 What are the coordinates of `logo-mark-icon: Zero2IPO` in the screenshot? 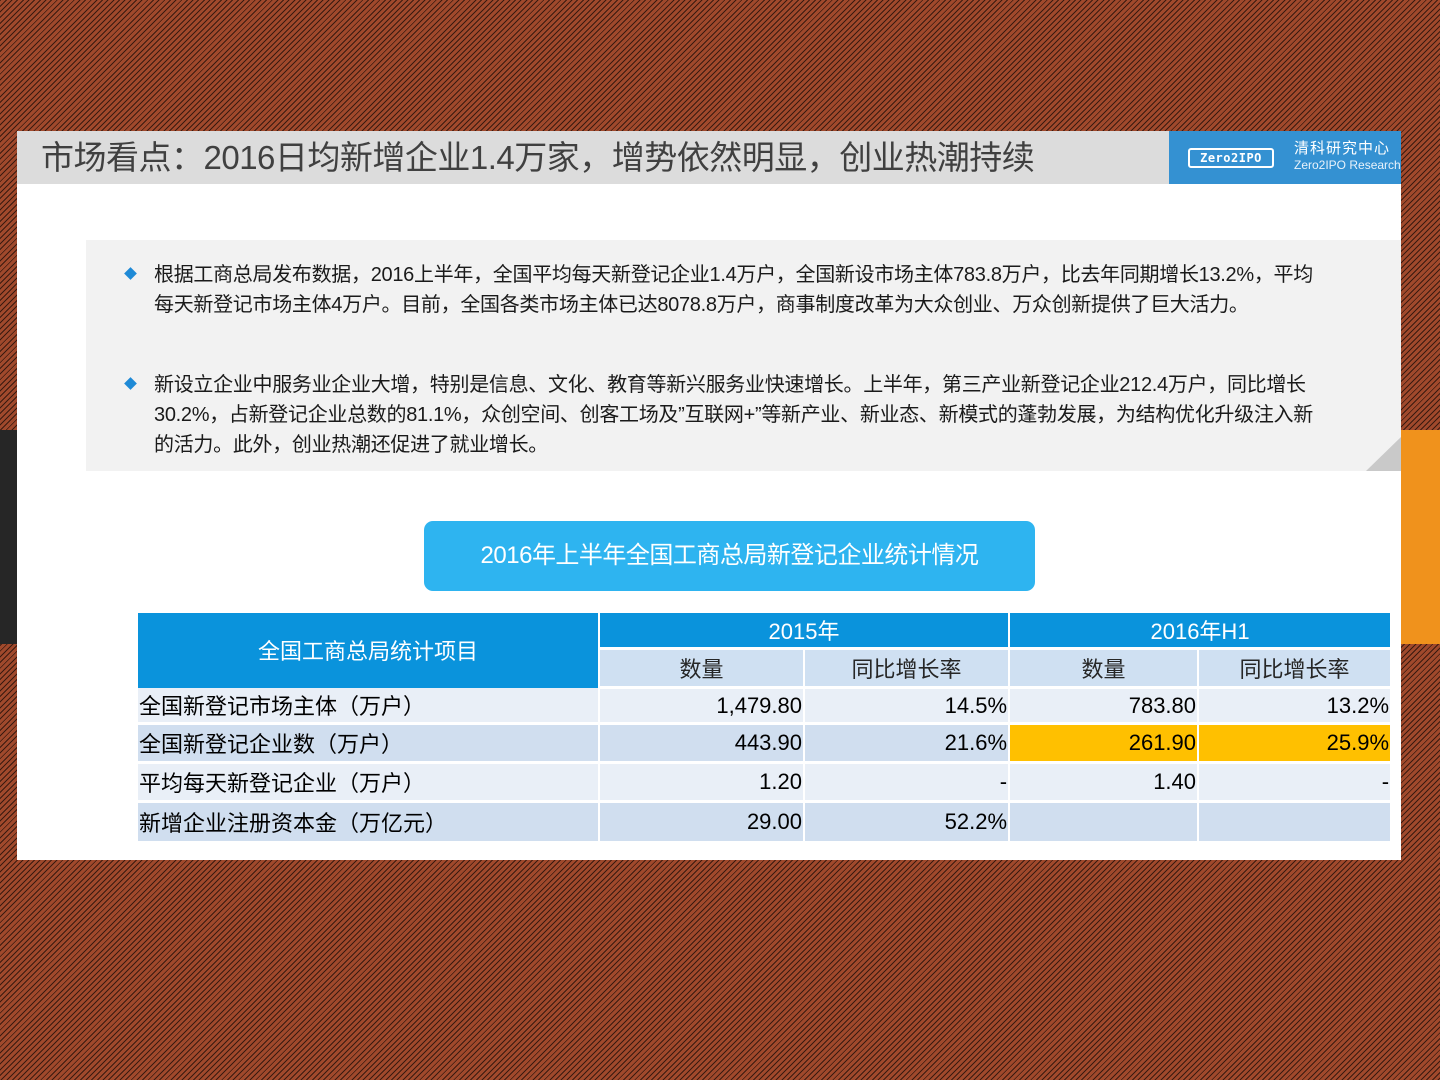 It's located at (1231, 158).